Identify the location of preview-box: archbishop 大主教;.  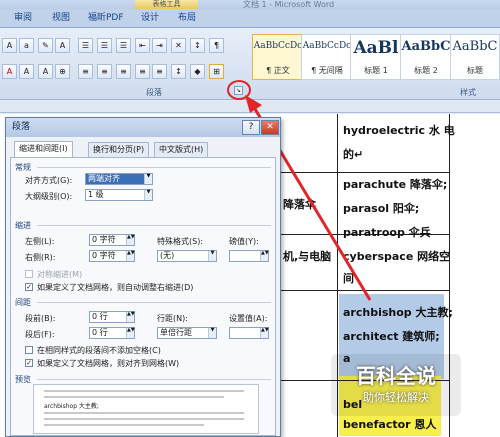
(146, 409).